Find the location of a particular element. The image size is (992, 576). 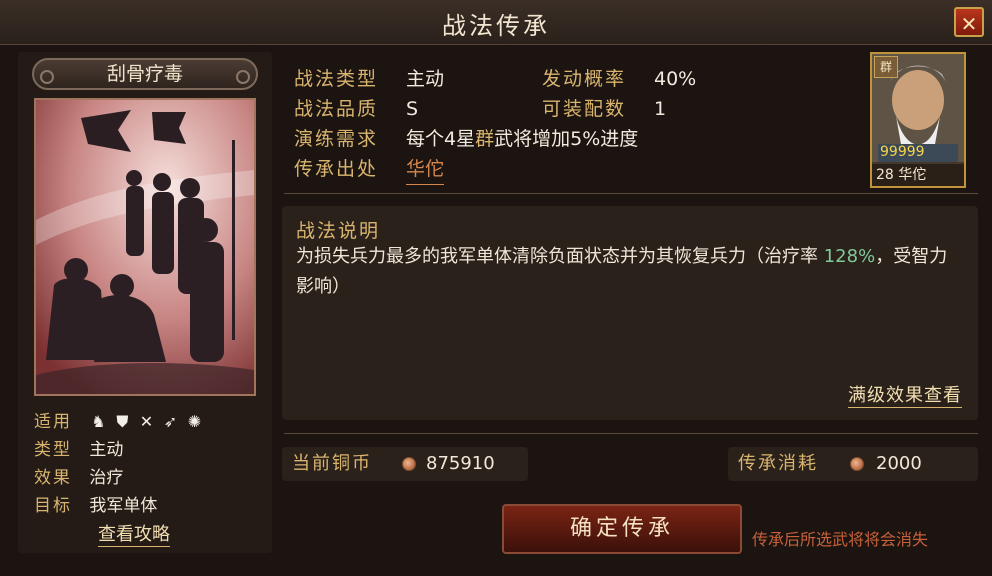

source-label: 传承出处 is located at coordinates (336, 169).